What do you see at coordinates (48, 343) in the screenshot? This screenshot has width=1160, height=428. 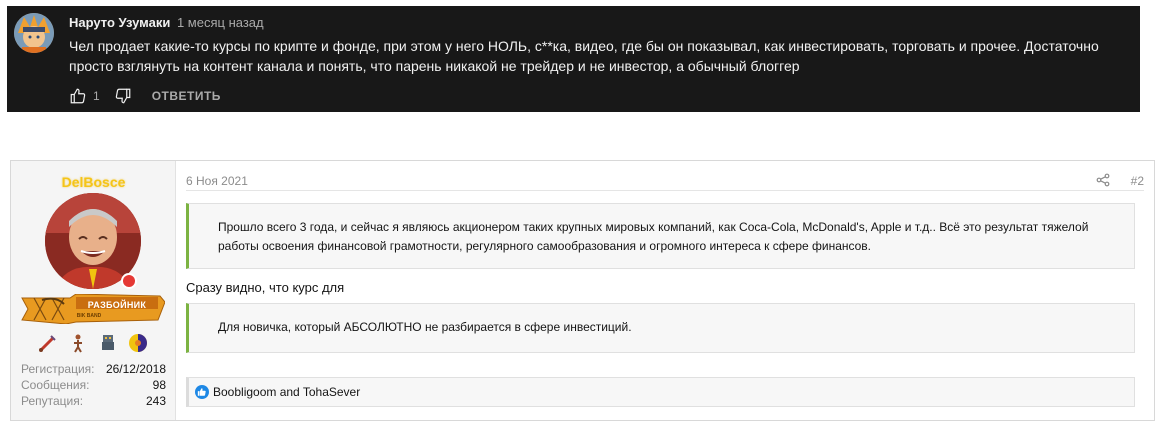 I see `sword-award-icon` at bounding box center [48, 343].